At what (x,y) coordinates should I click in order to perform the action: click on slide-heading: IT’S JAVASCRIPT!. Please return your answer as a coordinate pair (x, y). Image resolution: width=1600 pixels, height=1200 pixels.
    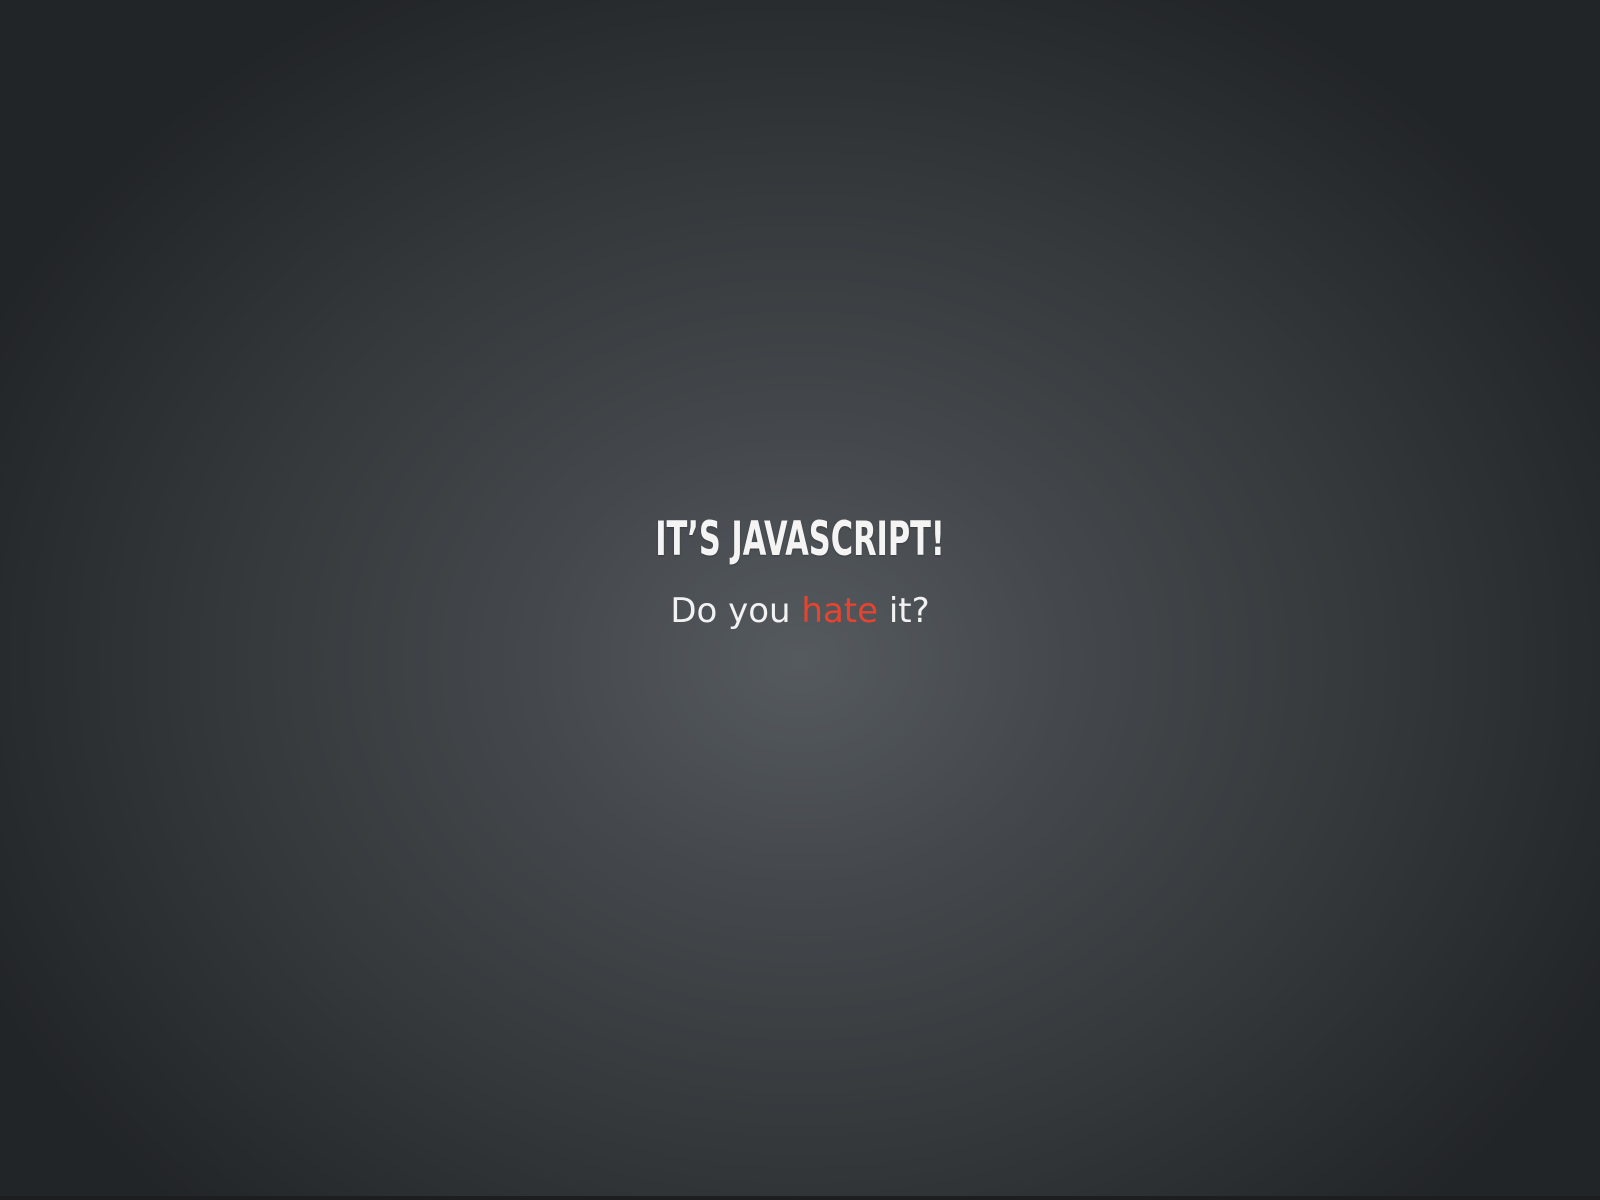
    Looking at the image, I should click on (800, 539).